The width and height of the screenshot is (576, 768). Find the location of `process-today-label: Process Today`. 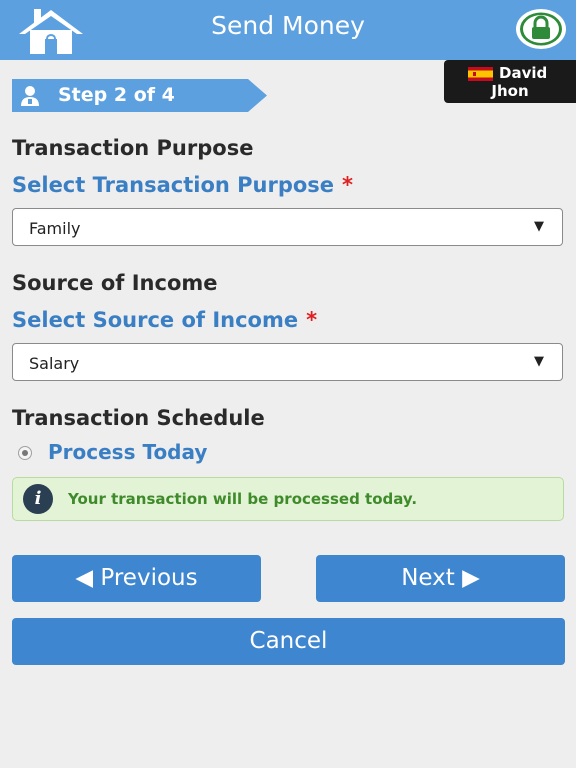

process-today-label: Process Today is located at coordinates (128, 452).